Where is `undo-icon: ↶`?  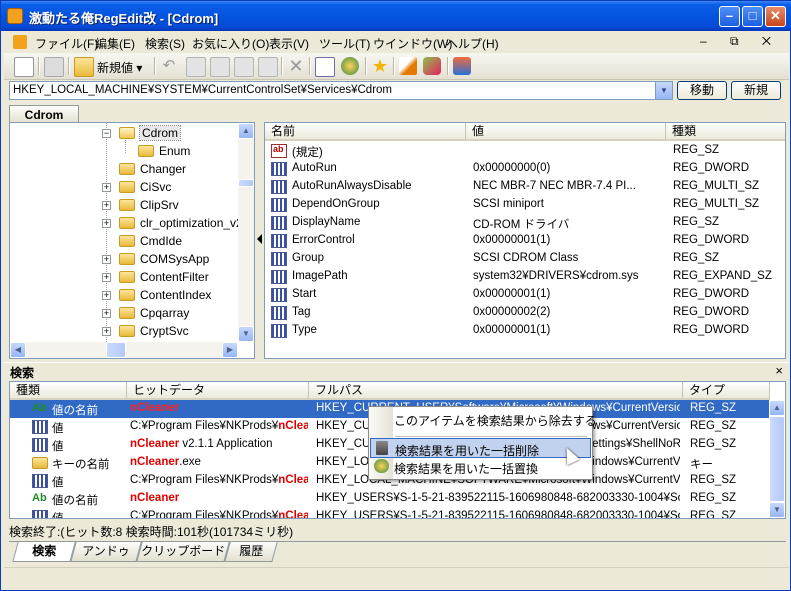
undo-icon: ↶ is located at coordinates (169, 66).